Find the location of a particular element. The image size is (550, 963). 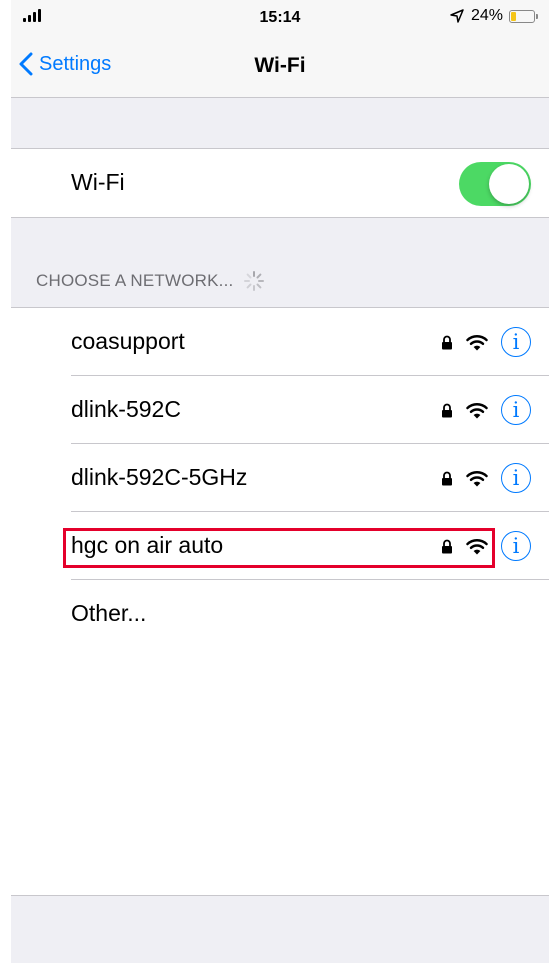

battery-fill is located at coordinates (513, 16).